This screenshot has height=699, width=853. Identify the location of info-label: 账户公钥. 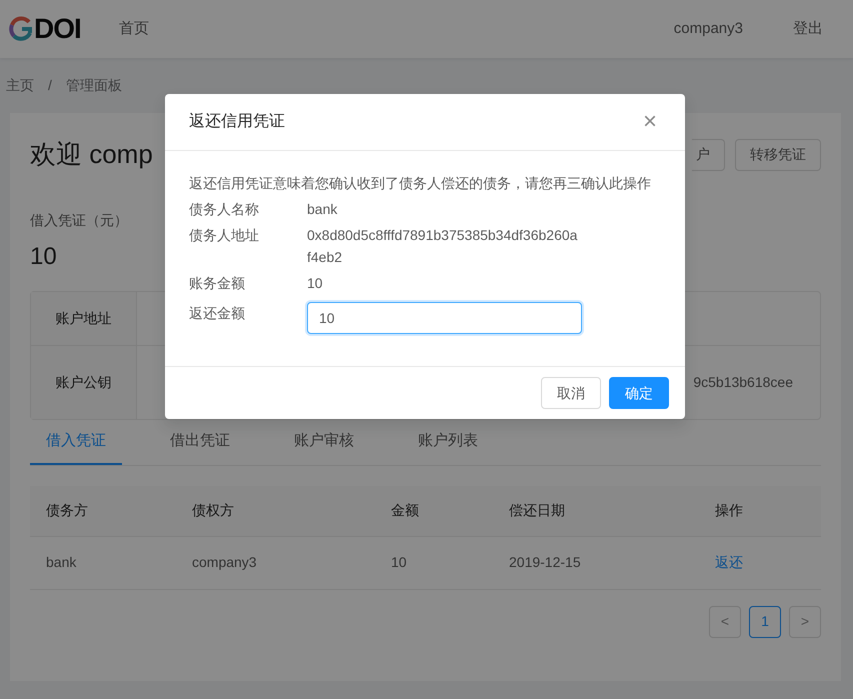
(84, 382).